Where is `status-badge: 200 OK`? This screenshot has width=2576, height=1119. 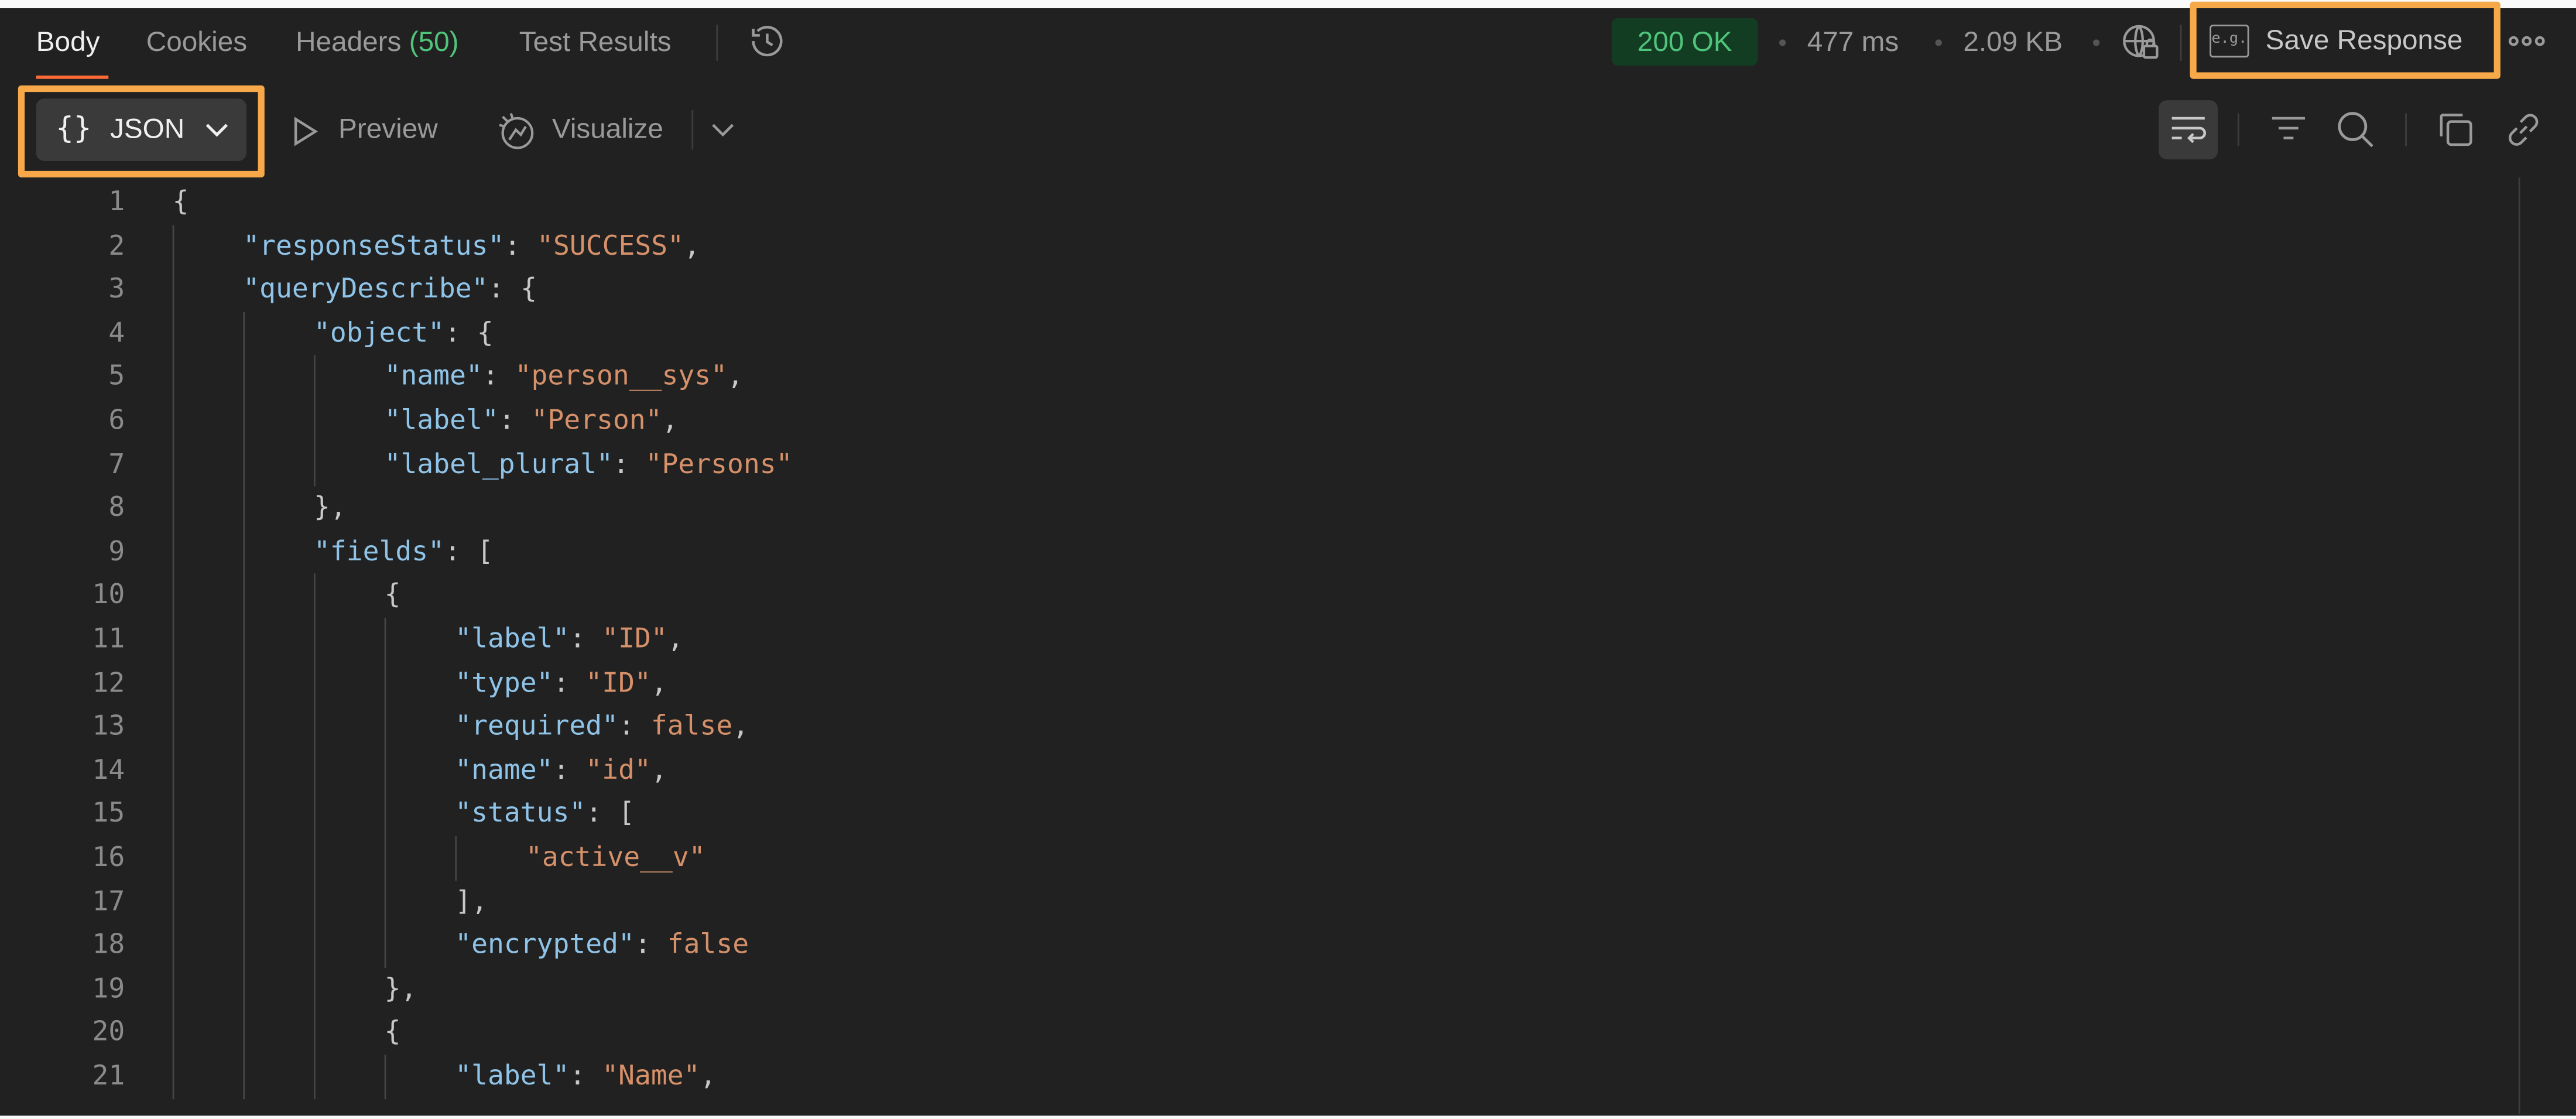
status-badge: 200 OK is located at coordinates (1684, 42).